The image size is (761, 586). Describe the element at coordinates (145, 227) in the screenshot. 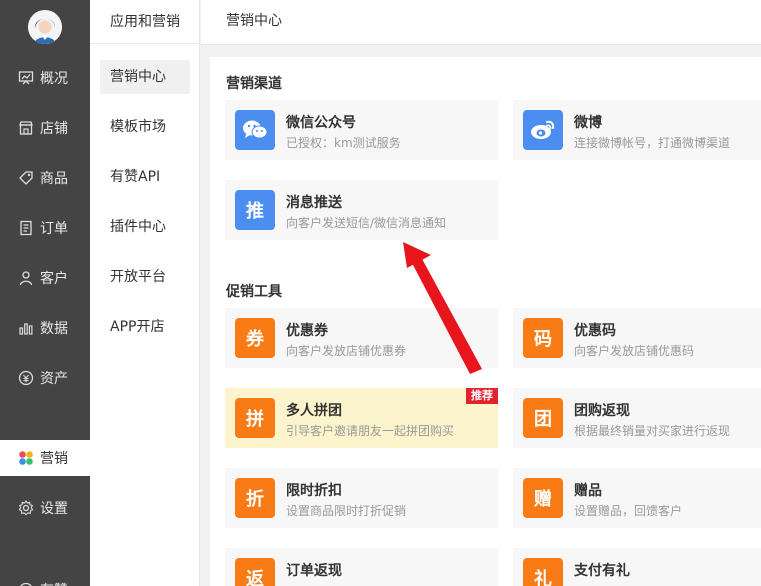

I see `subnav-item-plugin-center: 插件中心` at that location.